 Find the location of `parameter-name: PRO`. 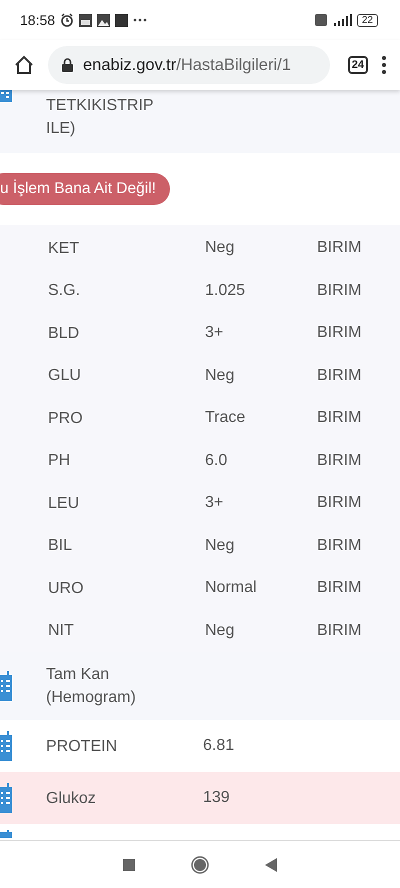

parameter-name: PRO is located at coordinates (66, 418).